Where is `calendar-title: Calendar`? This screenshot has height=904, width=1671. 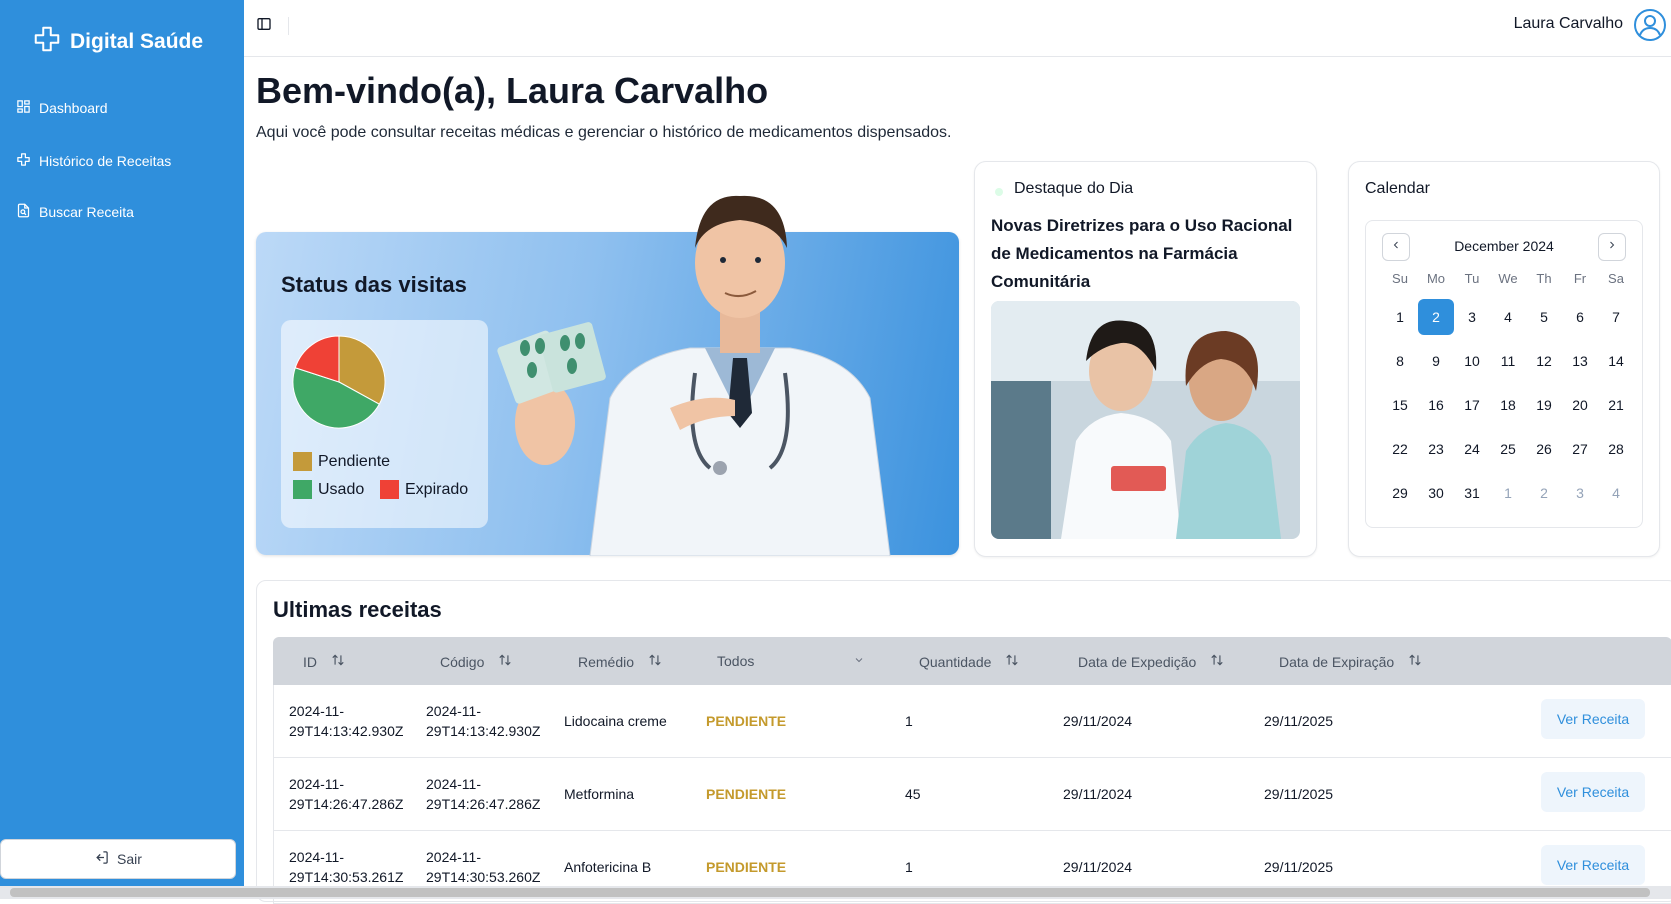 calendar-title: Calendar is located at coordinates (1397, 188).